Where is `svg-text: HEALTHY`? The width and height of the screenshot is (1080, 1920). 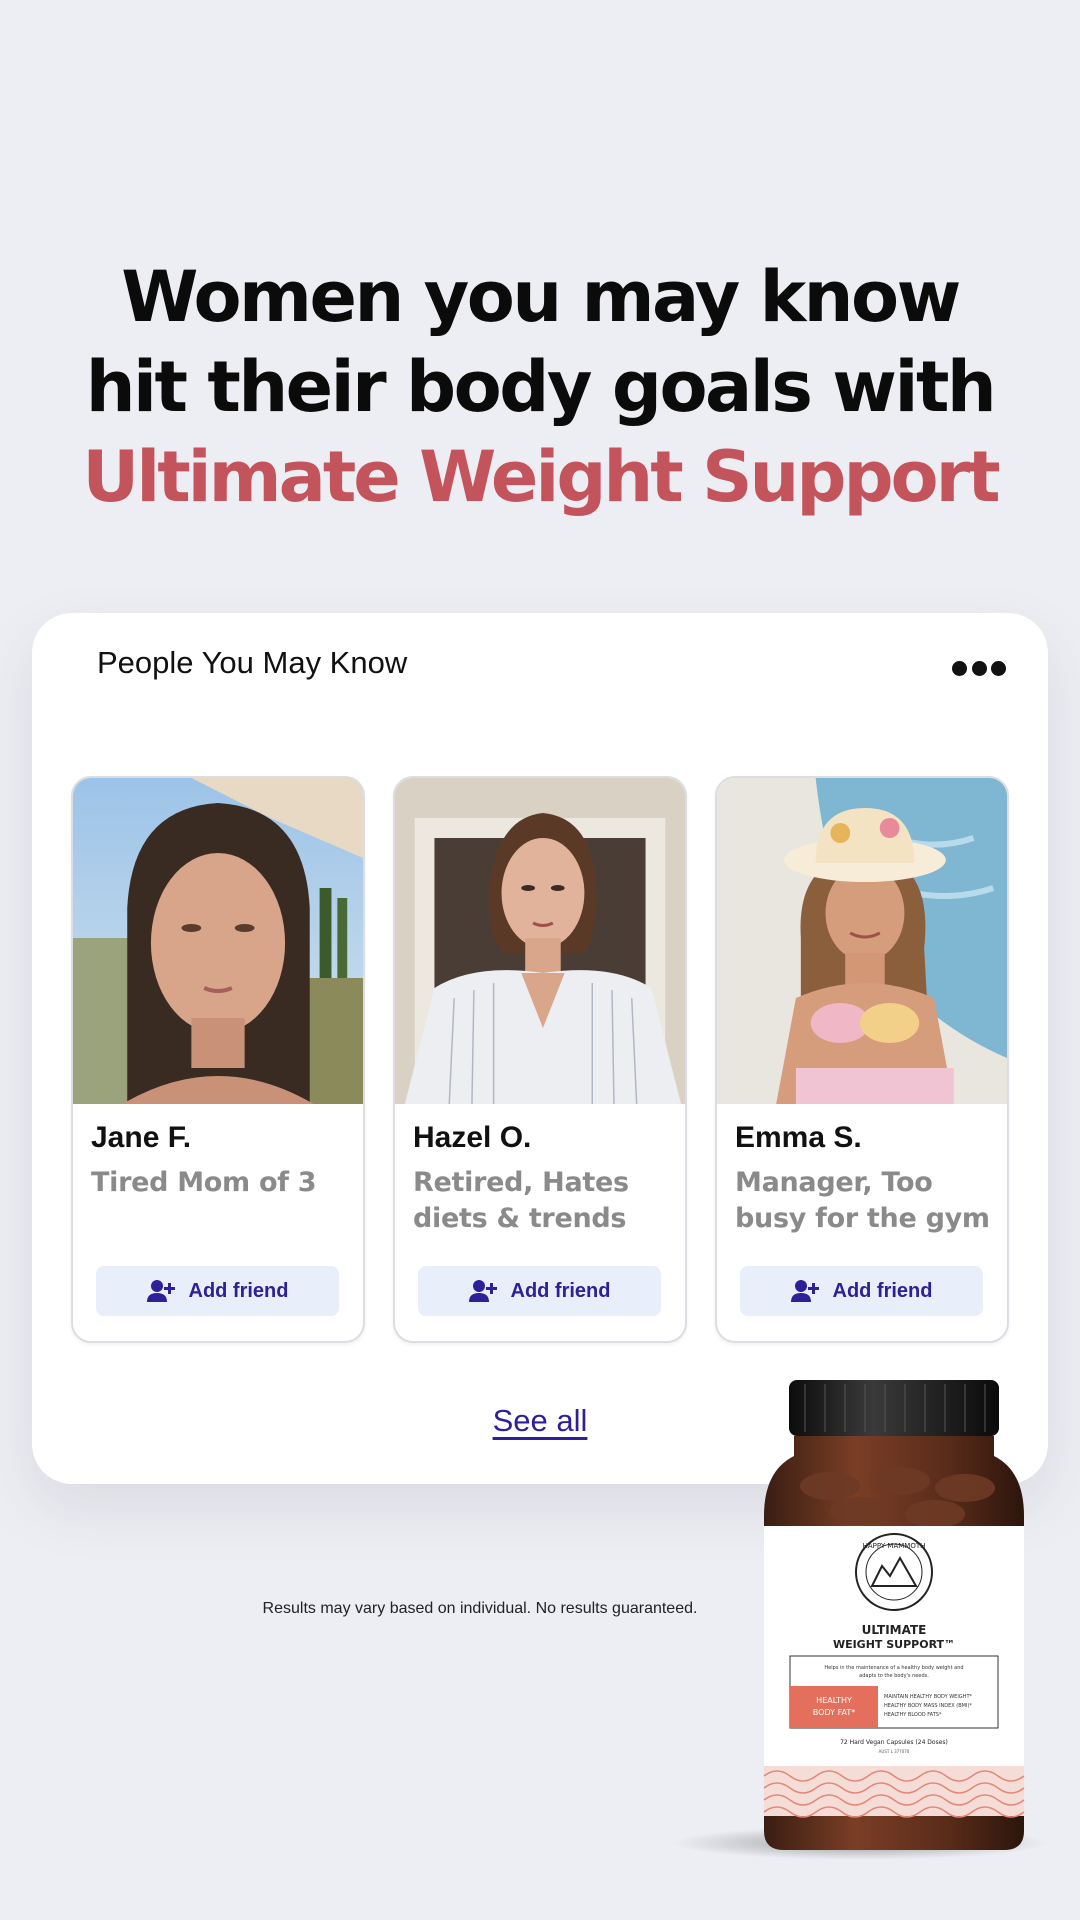 svg-text: HEALTHY is located at coordinates (834, 1700).